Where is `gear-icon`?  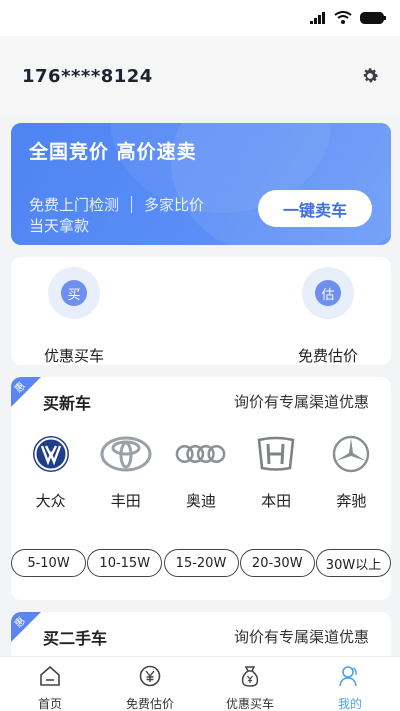 gear-icon is located at coordinates (370, 76).